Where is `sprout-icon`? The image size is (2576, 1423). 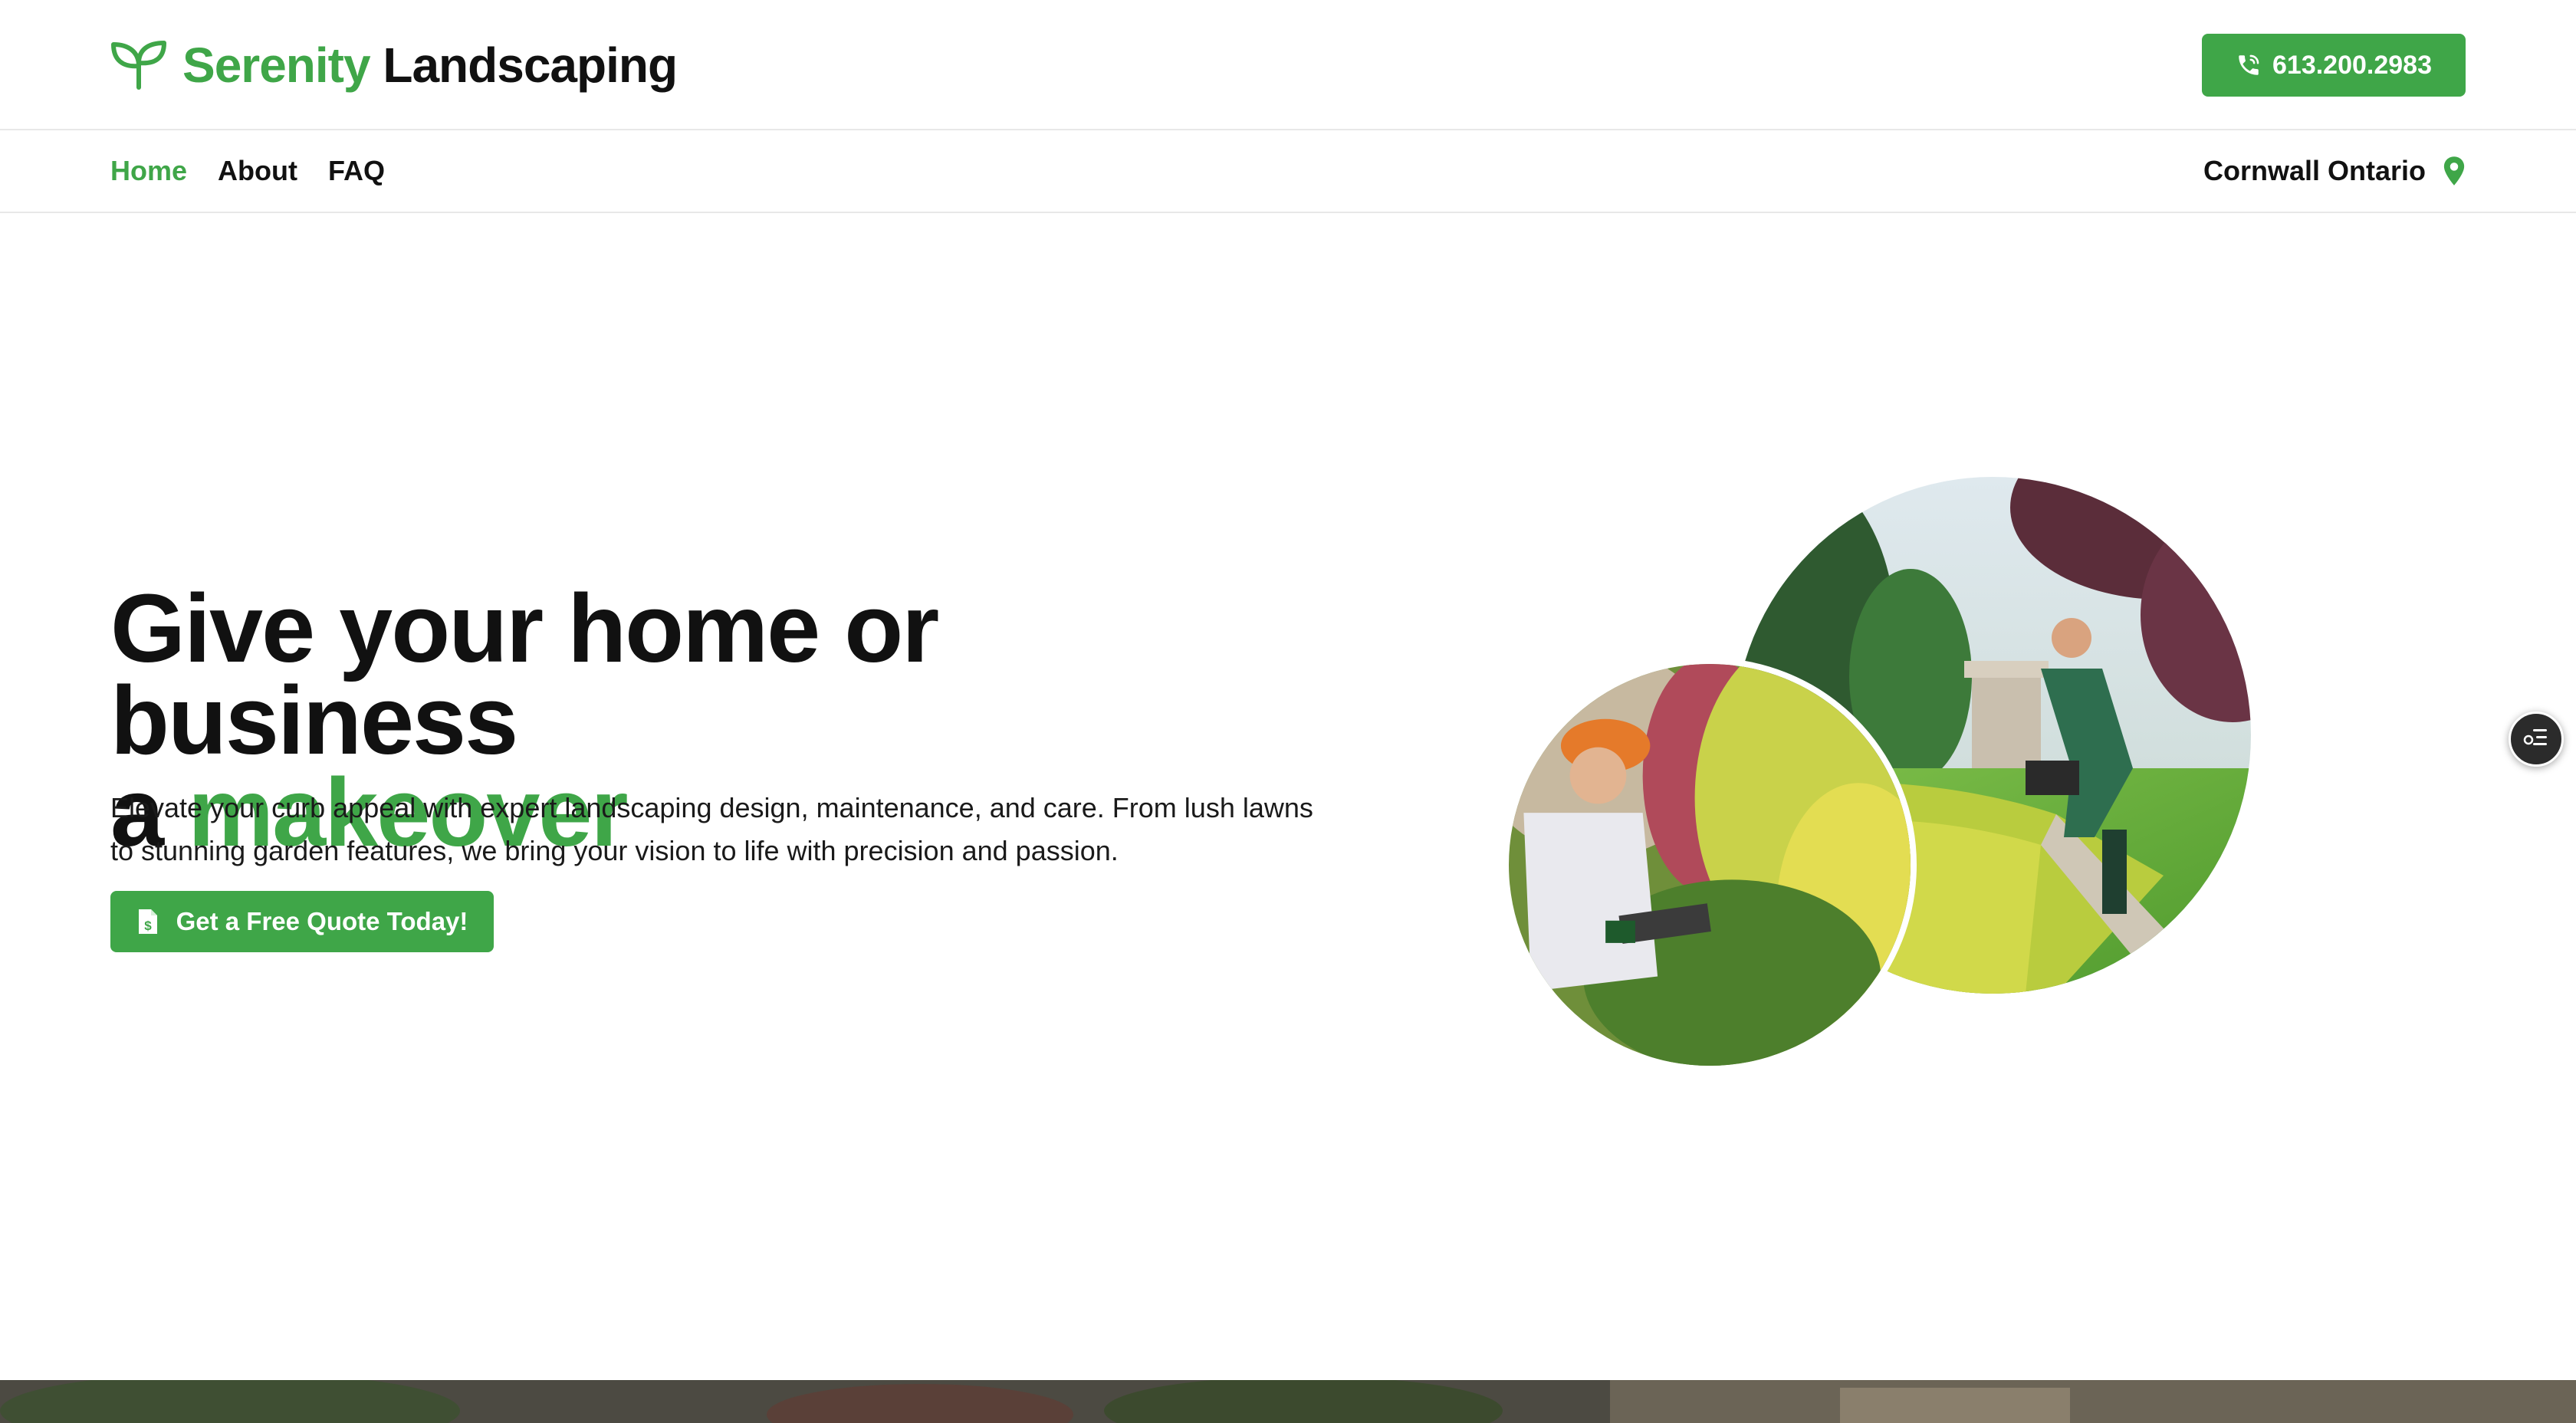 sprout-icon is located at coordinates (138, 65).